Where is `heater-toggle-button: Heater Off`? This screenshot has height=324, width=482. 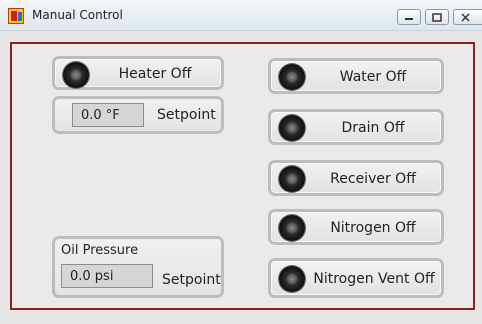
heater-toggle-button: Heater Off is located at coordinates (138, 73).